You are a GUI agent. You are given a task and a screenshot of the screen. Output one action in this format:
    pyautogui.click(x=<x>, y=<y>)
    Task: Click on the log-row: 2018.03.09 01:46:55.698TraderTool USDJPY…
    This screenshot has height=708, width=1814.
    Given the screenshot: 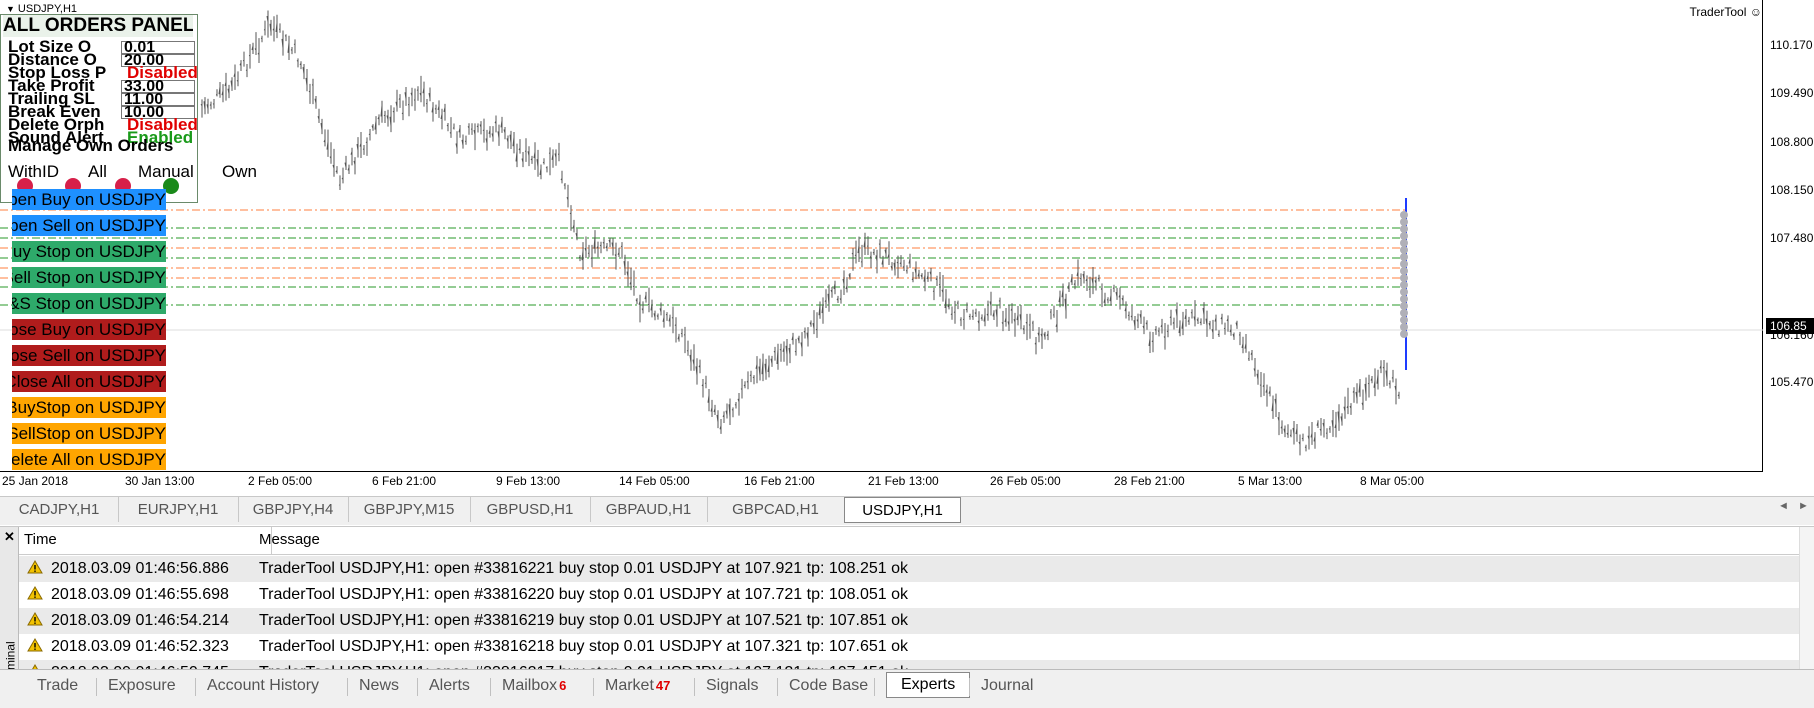 What is the action you would take?
    pyautogui.click(x=909, y=595)
    